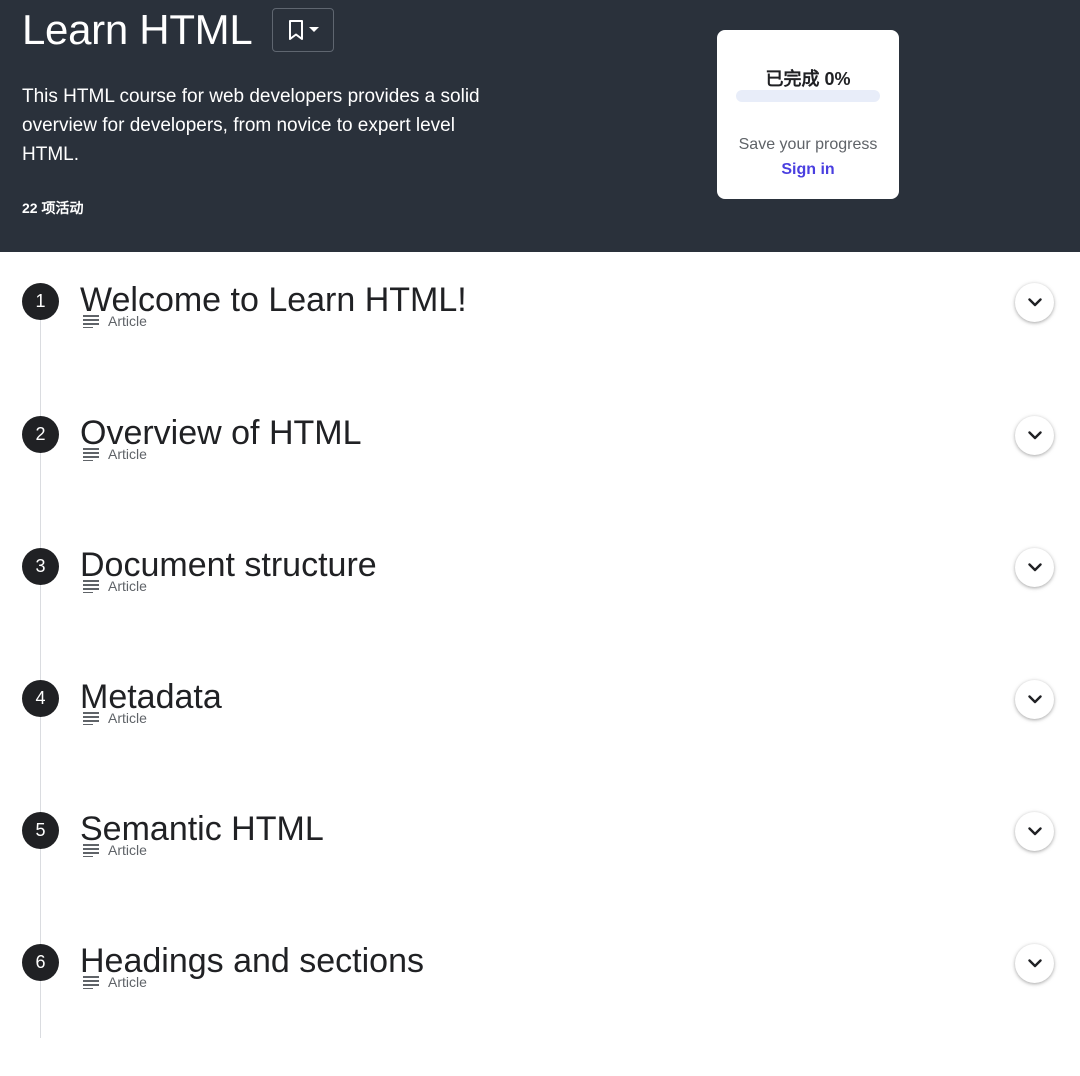  I want to click on progress-bar, so click(808, 96).